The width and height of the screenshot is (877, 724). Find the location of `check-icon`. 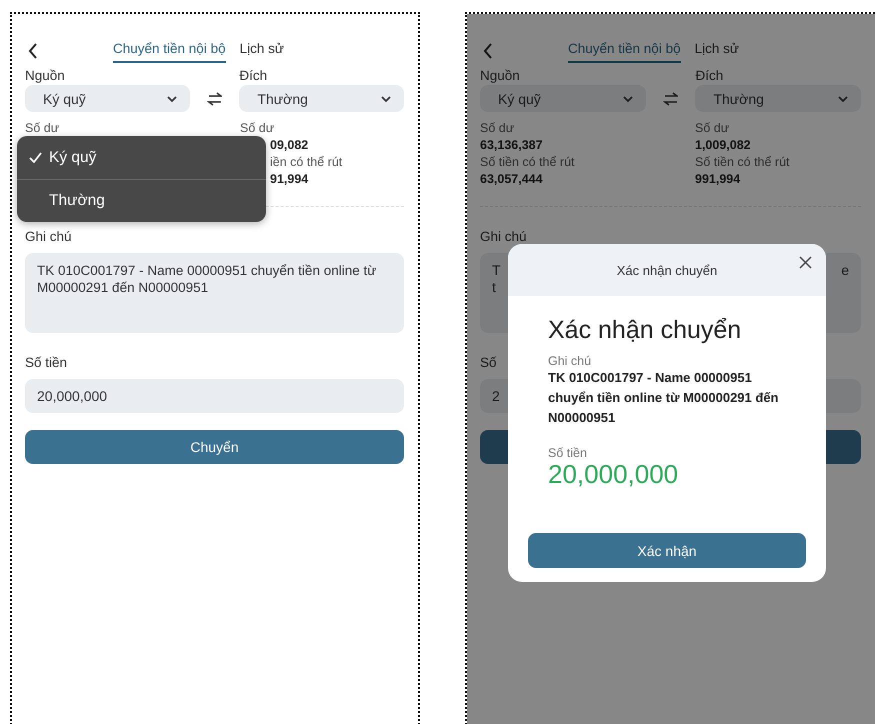

check-icon is located at coordinates (35, 157).